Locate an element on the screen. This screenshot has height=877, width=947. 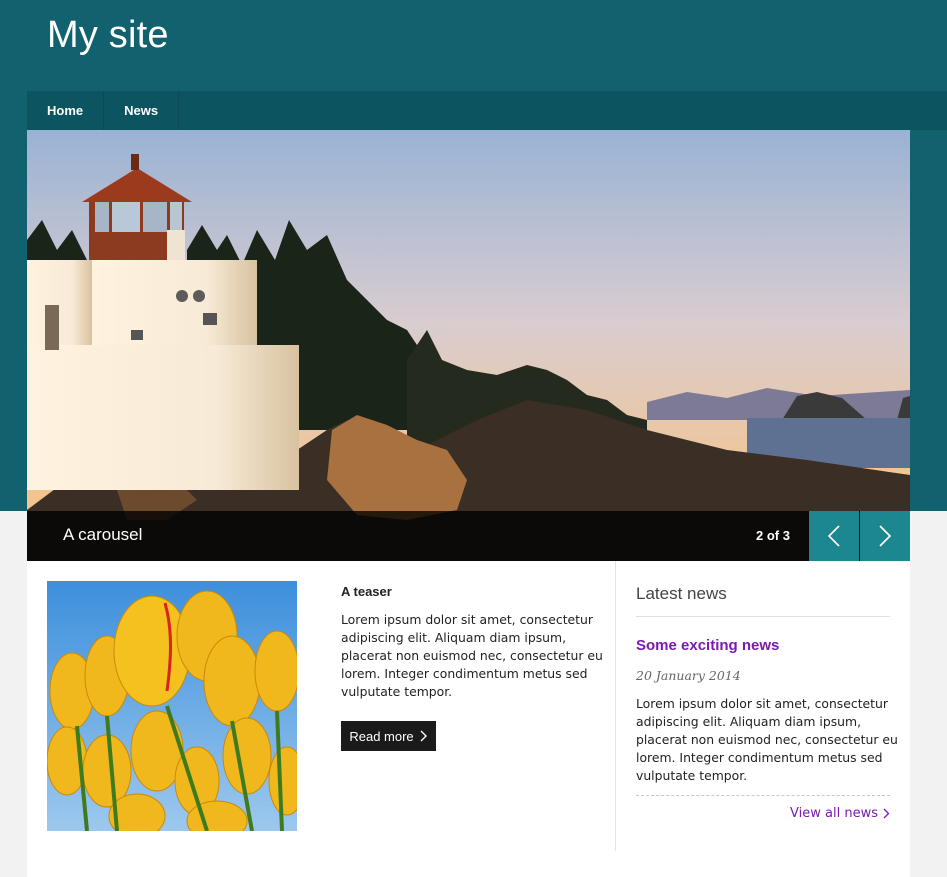
carousel-next-button is located at coordinates (885, 536).